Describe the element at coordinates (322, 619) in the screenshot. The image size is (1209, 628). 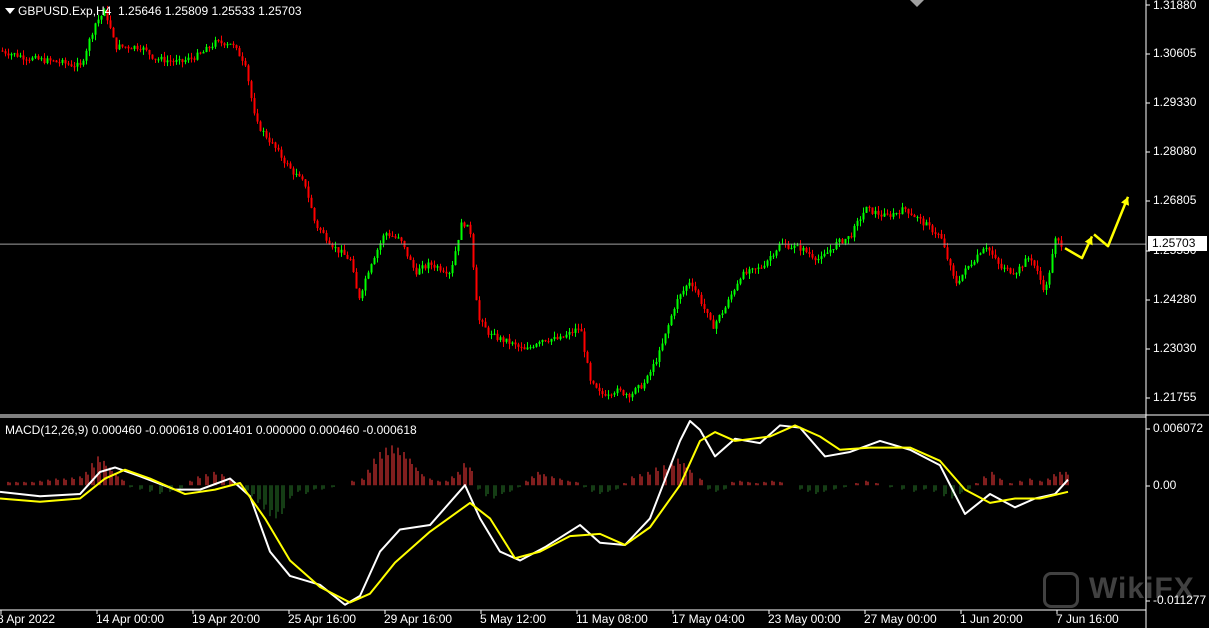
I see `time-axis-label: 25 Apr 16:00` at that location.